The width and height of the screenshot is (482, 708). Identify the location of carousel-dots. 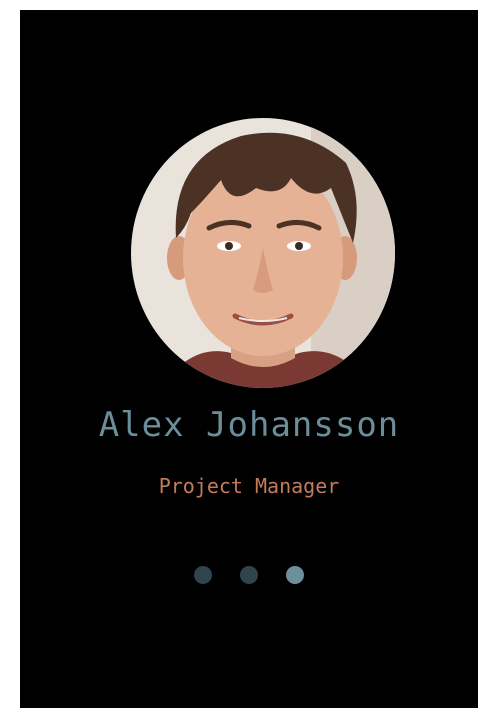
(249, 575).